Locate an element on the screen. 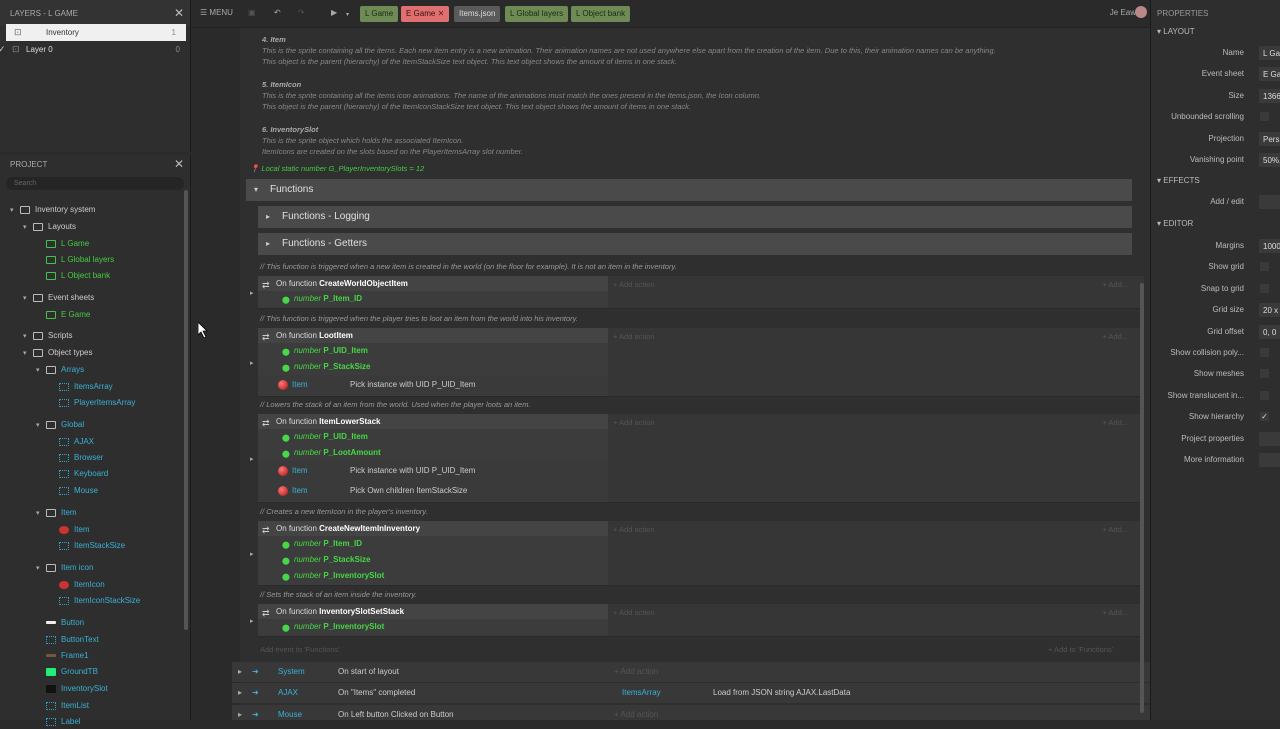 This screenshot has height=729, width=1280. property-row: Add / edit is located at coordinates (1215, 202).